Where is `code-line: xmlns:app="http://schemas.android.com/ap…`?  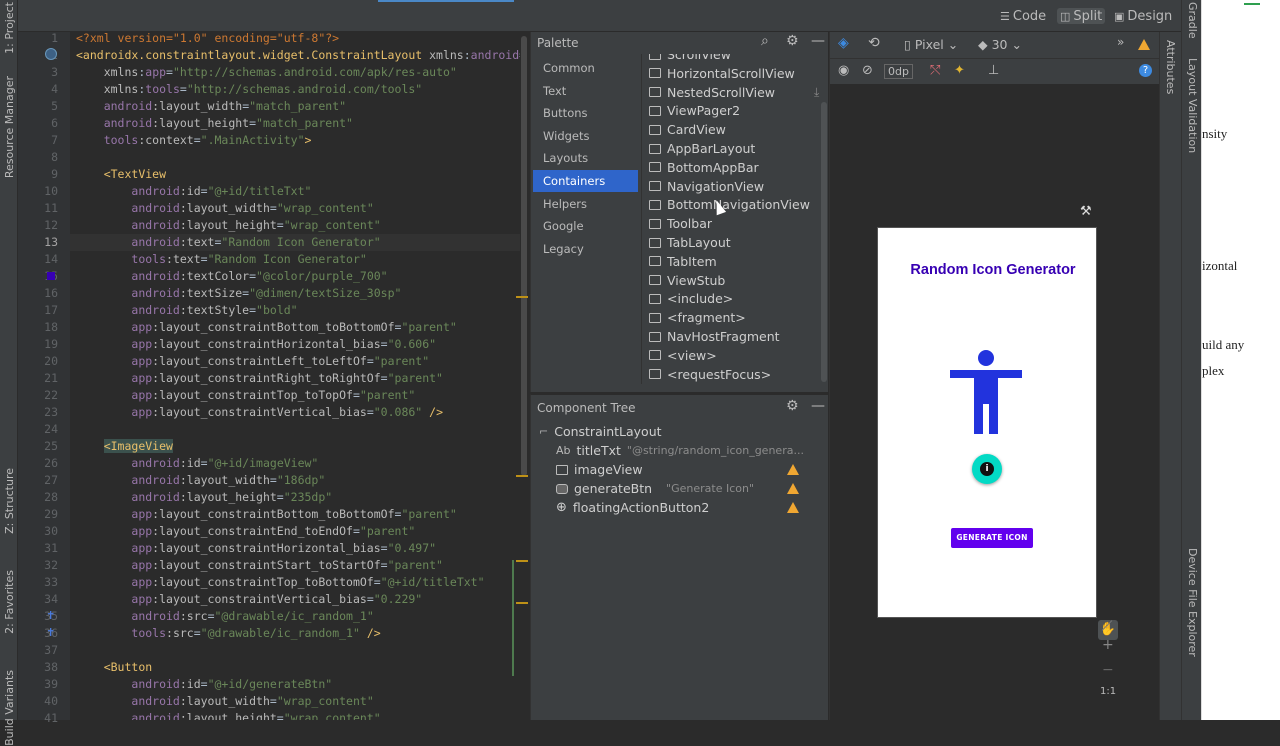
code-line: xmlns:app="http://schemas.android.com/ap… is located at coordinates (266, 72).